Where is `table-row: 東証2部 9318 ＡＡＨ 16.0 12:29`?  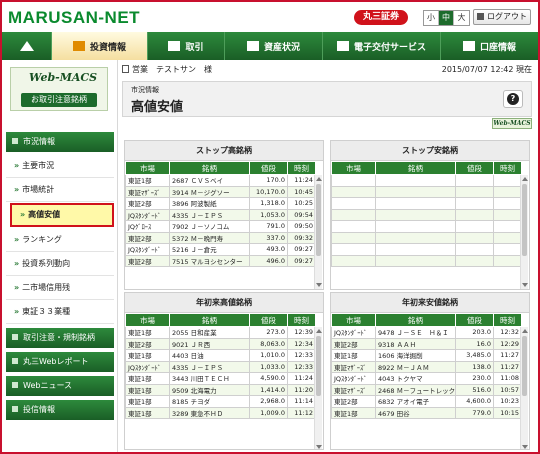 table-row: 東証2部 9318 ＡＡＨ 16.0 12:29 is located at coordinates (426, 343).